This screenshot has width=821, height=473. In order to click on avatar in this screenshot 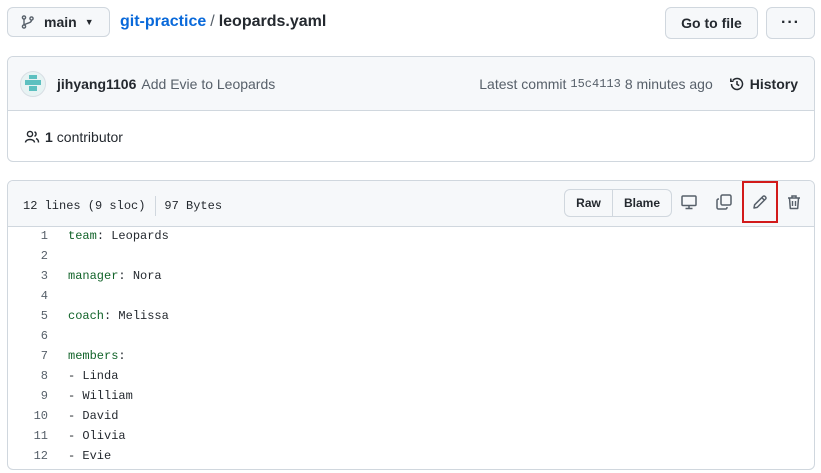, I will do `click(33, 83)`.